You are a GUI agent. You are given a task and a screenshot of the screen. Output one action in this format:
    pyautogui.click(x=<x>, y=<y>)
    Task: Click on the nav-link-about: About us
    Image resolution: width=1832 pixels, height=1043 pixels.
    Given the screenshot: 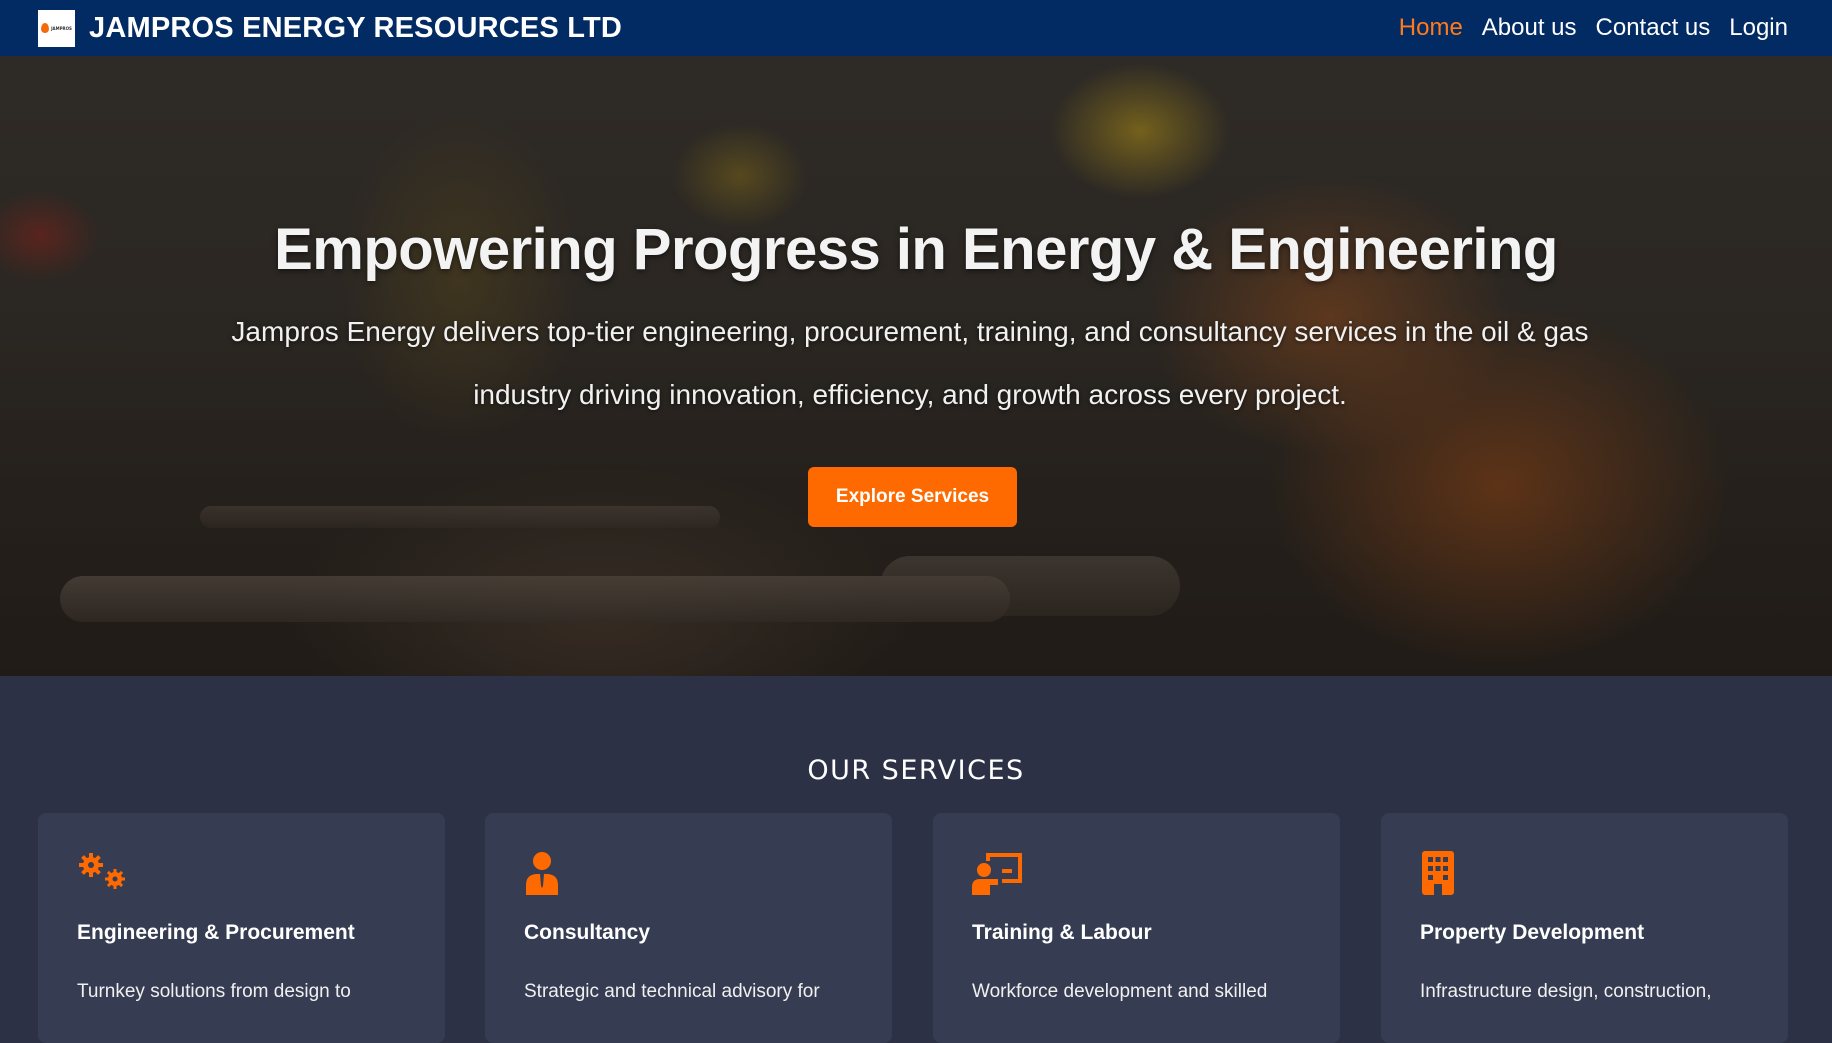 What is the action you would take?
    pyautogui.click(x=1529, y=28)
    